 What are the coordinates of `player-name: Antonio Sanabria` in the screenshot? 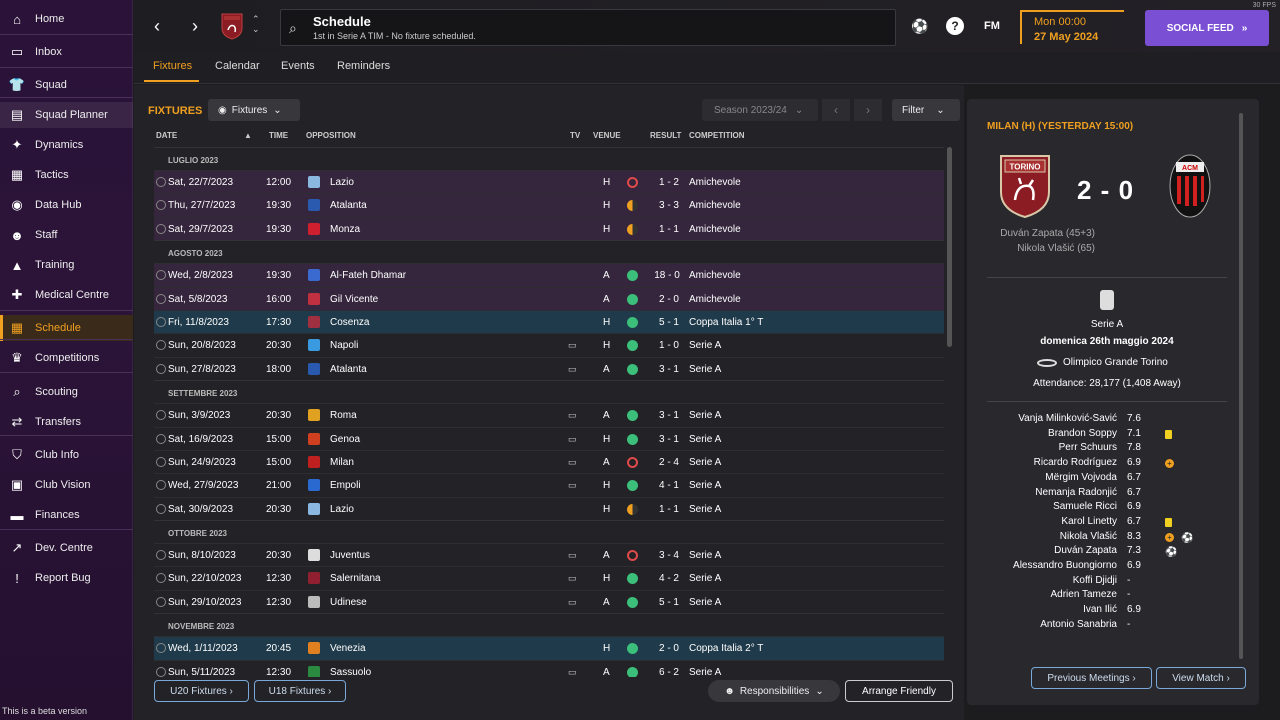 It's located at (1052, 624).